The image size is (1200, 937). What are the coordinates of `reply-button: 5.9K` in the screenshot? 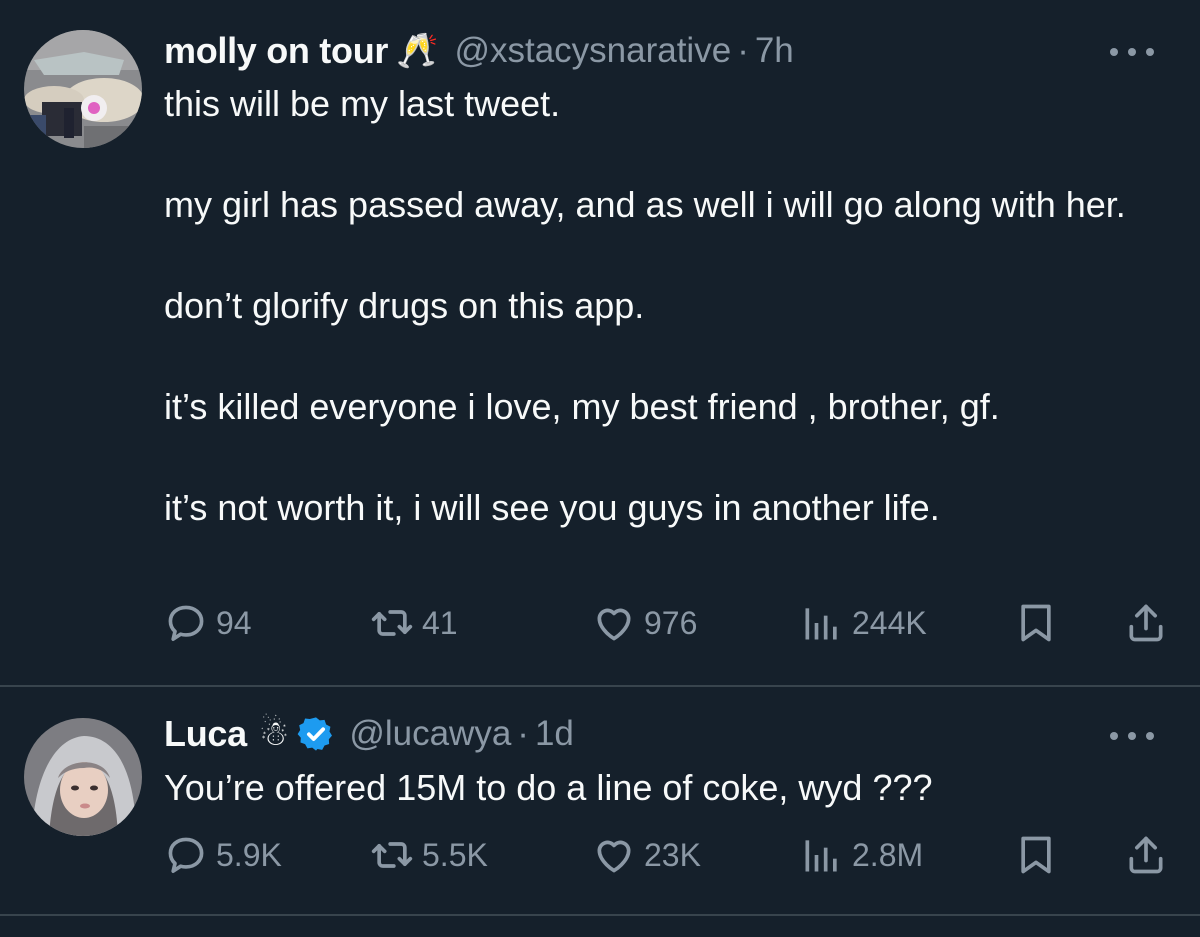 It's located at (223, 855).